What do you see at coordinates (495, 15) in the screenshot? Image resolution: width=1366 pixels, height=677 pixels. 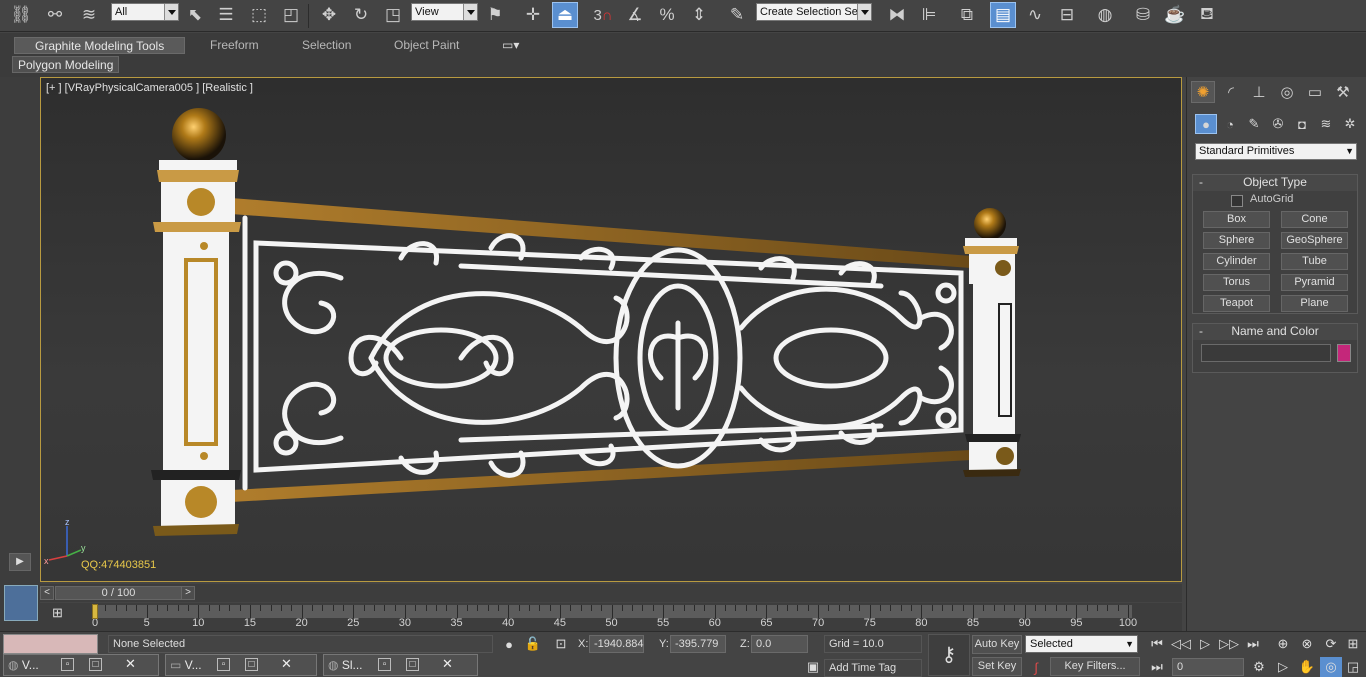 I see `pivot-center-icon: ⚑` at bounding box center [495, 15].